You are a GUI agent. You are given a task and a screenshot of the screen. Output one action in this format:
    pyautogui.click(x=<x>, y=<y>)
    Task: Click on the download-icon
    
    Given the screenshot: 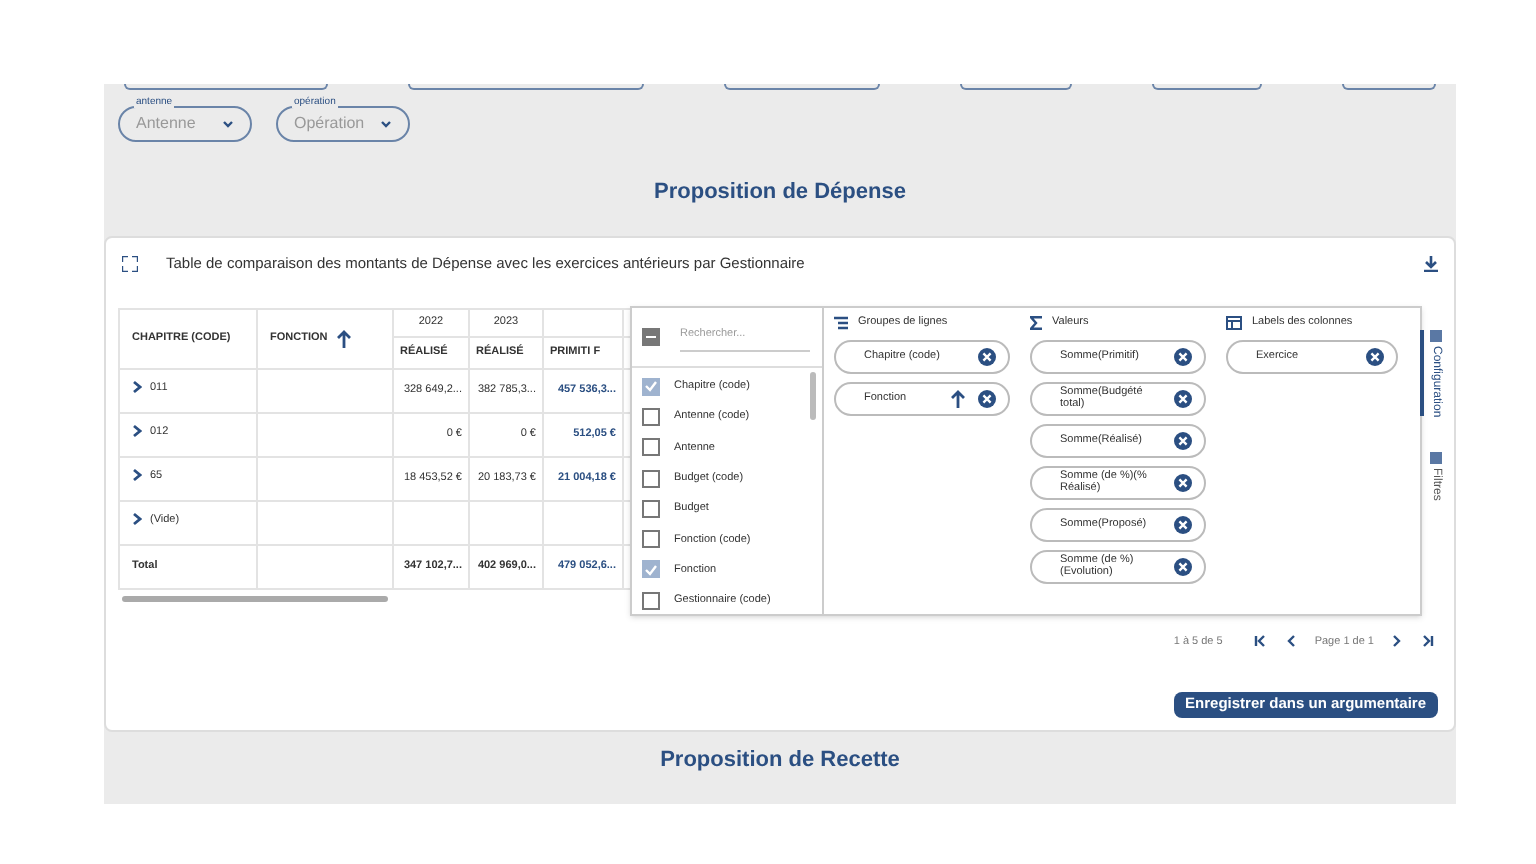 What is the action you would take?
    pyautogui.click(x=1431, y=263)
    